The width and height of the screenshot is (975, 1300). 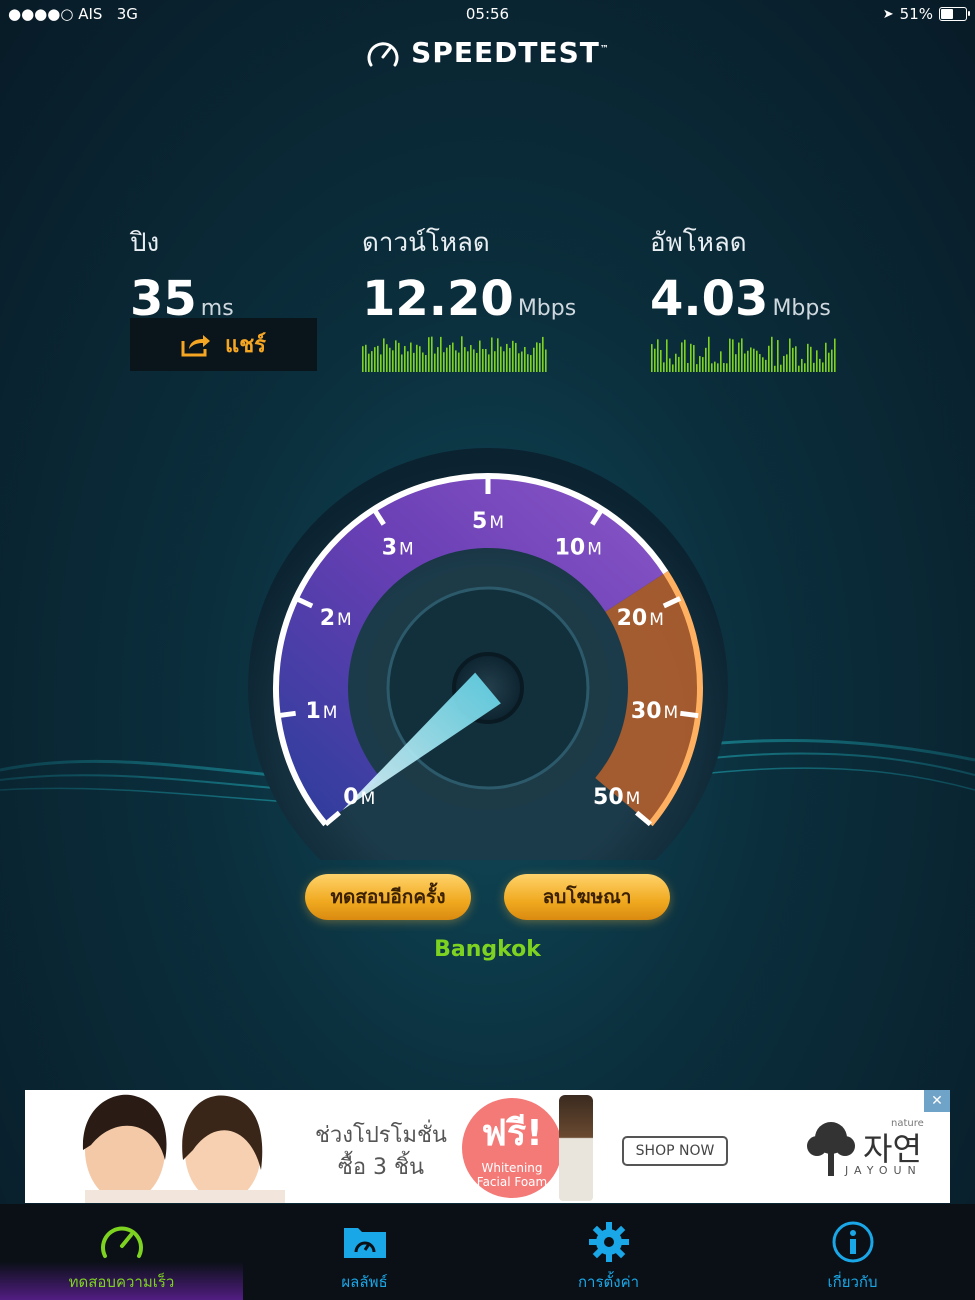 What do you see at coordinates (381, 1167) in the screenshot?
I see `ad-promo-line2: ซื้อ 3 ชิ้น` at bounding box center [381, 1167].